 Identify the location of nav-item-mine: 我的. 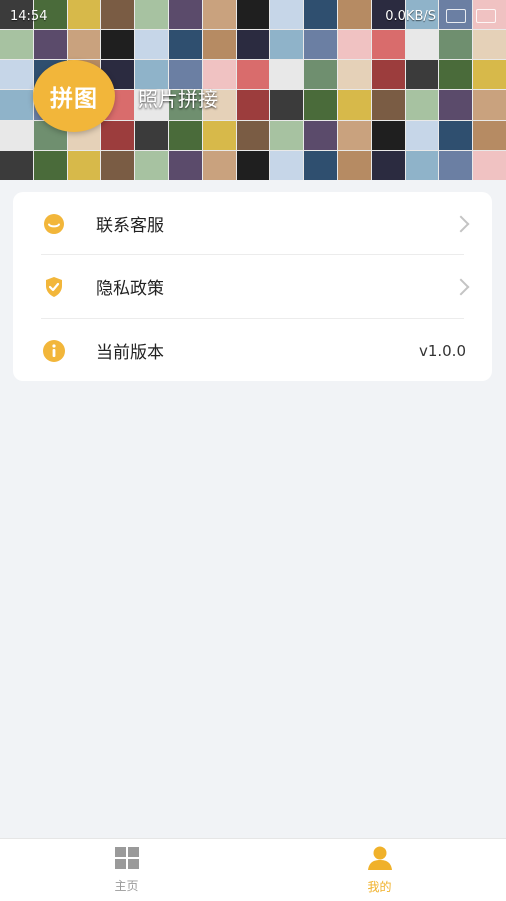
(379, 870).